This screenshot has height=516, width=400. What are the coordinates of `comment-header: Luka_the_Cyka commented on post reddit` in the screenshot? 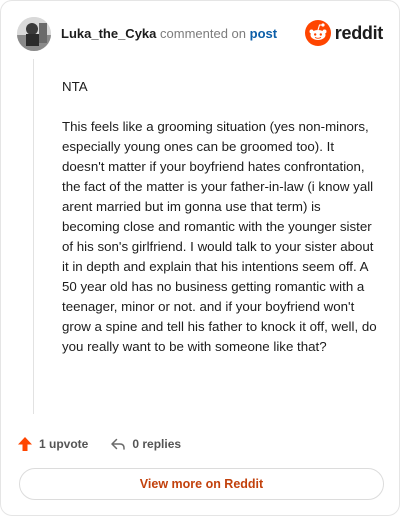 It's located at (200, 34).